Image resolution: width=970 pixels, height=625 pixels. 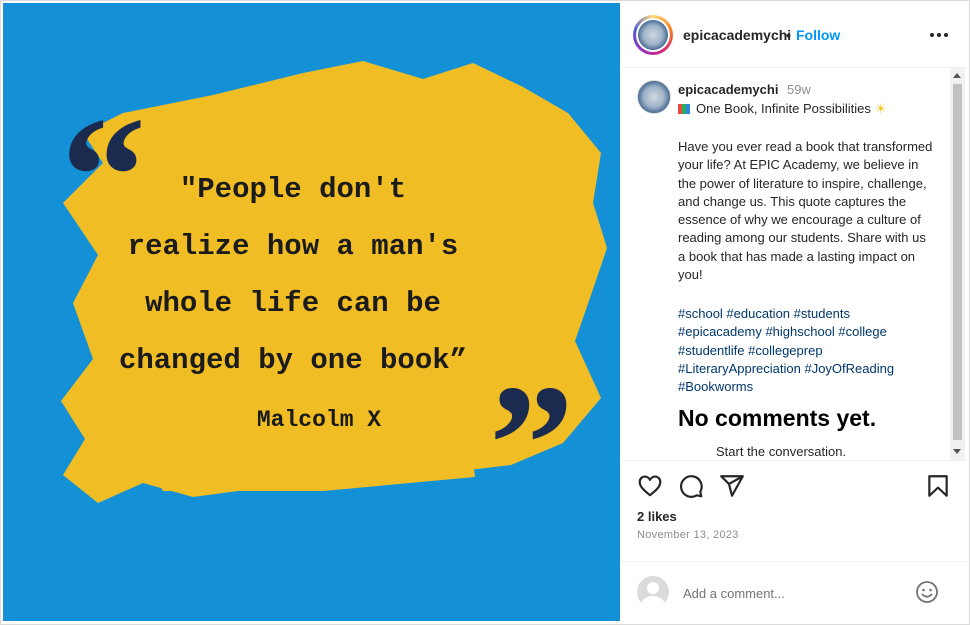 I want to click on add-comment-row, so click(x=794, y=591).